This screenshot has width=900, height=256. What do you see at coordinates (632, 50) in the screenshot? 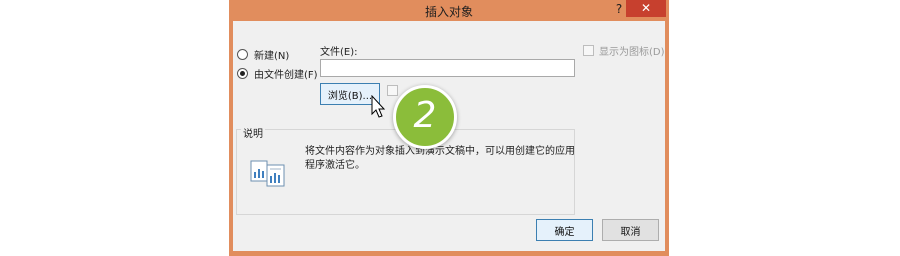
I see `display-as-icon-label: 显示为图标(D)` at bounding box center [632, 50].